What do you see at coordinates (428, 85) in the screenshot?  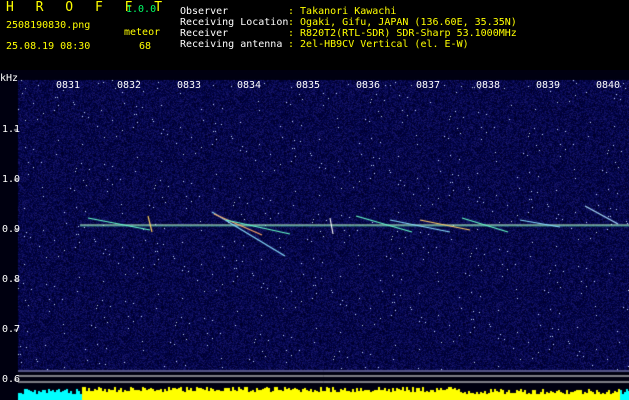 I see `time-tick-0837: 0837` at bounding box center [428, 85].